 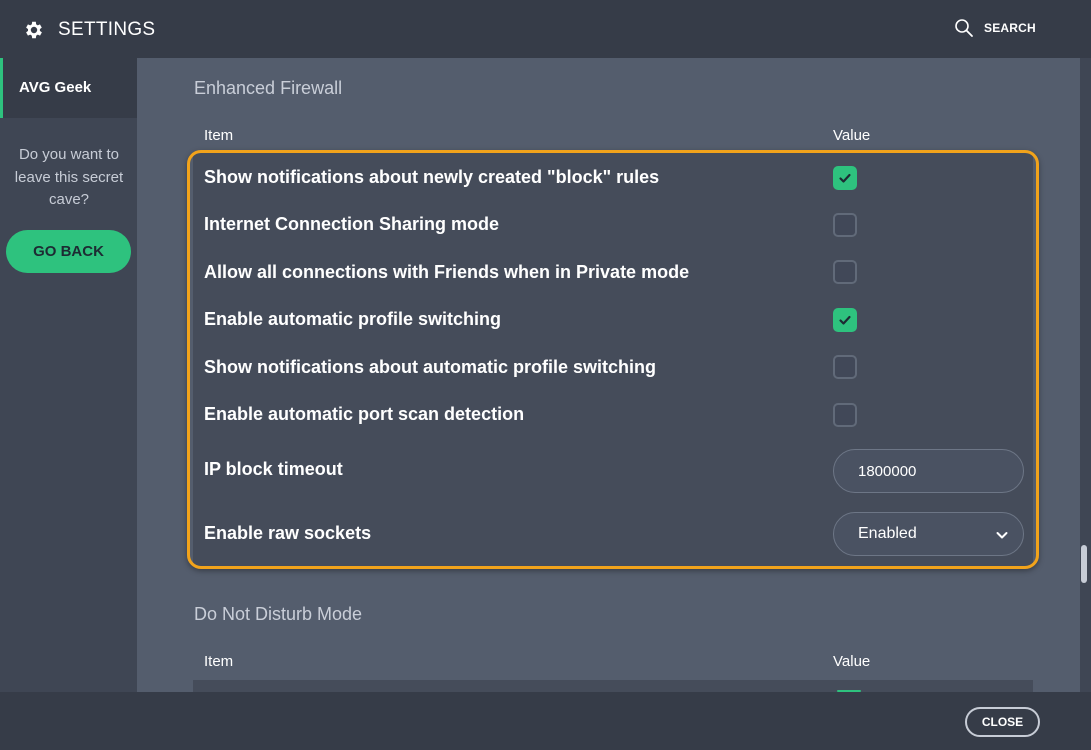 I want to click on search-button: SEARCH, so click(x=995, y=28).